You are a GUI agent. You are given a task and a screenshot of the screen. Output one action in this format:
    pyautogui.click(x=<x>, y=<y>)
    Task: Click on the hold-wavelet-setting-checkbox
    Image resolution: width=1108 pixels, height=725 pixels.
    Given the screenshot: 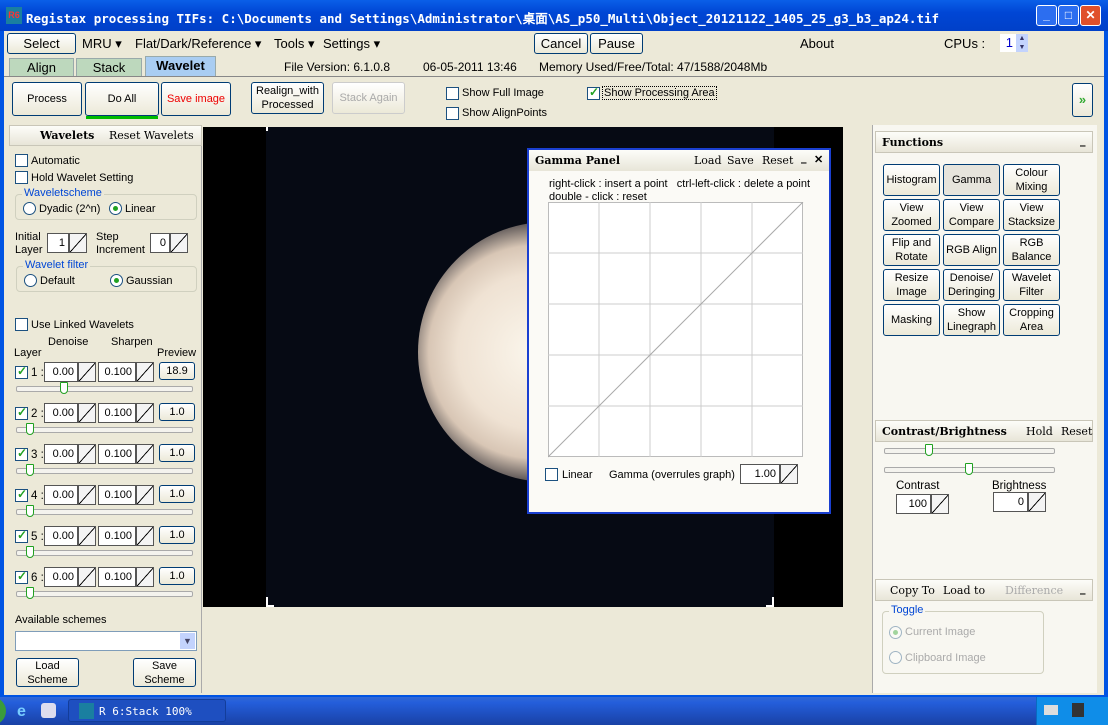 What is the action you would take?
    pyautogui.click(x=21, y=177)
    